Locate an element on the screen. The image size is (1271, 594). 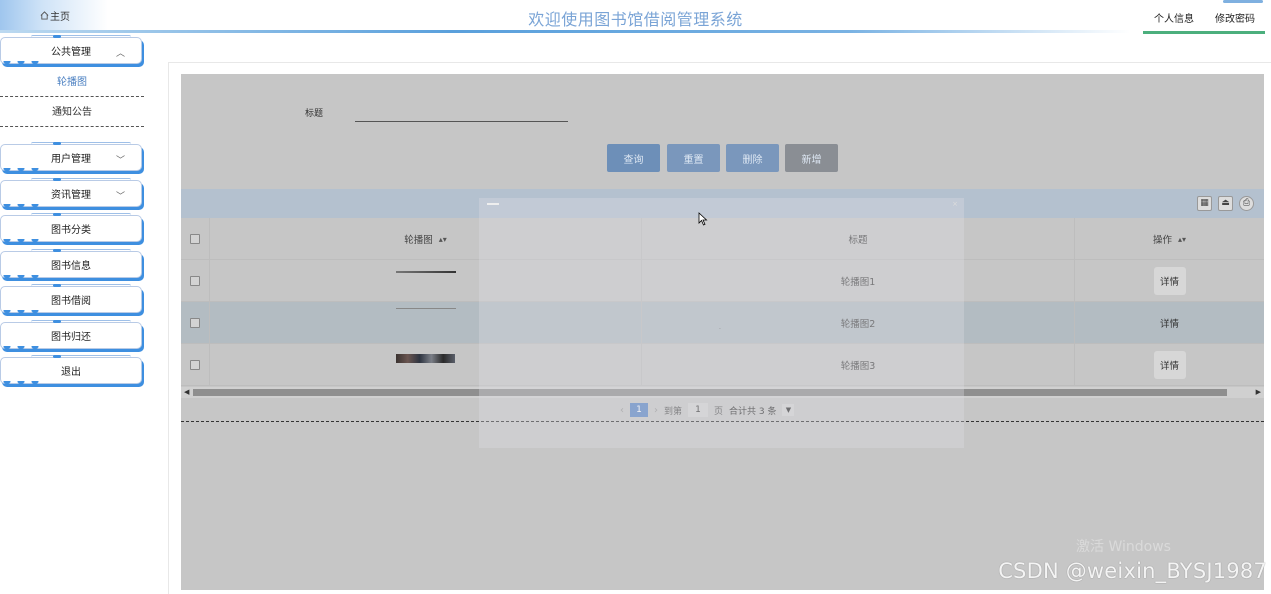
sidebar-item-label: 资讯管理 is located at coordinates (71, 195).